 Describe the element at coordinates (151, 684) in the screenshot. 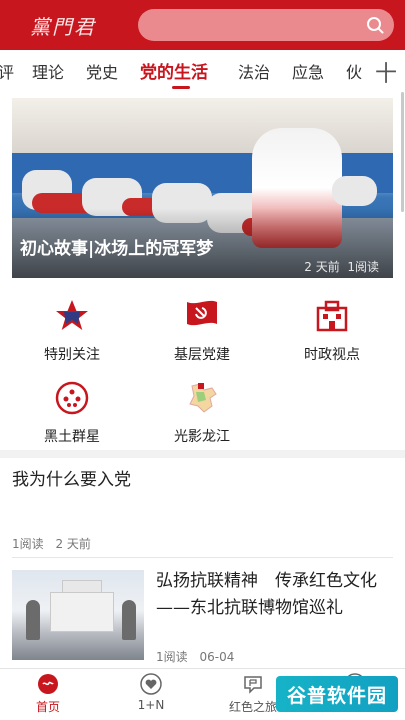

I see `heart-icon` at that location.